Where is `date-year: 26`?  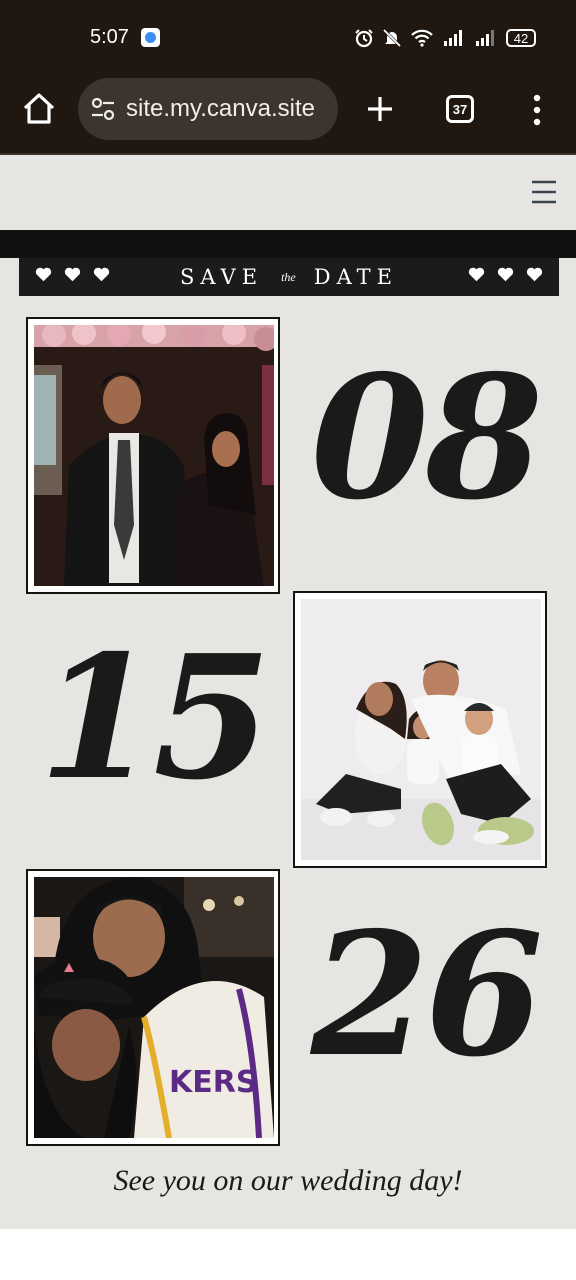 date-year: 26 is located at coordinates (427, 995).